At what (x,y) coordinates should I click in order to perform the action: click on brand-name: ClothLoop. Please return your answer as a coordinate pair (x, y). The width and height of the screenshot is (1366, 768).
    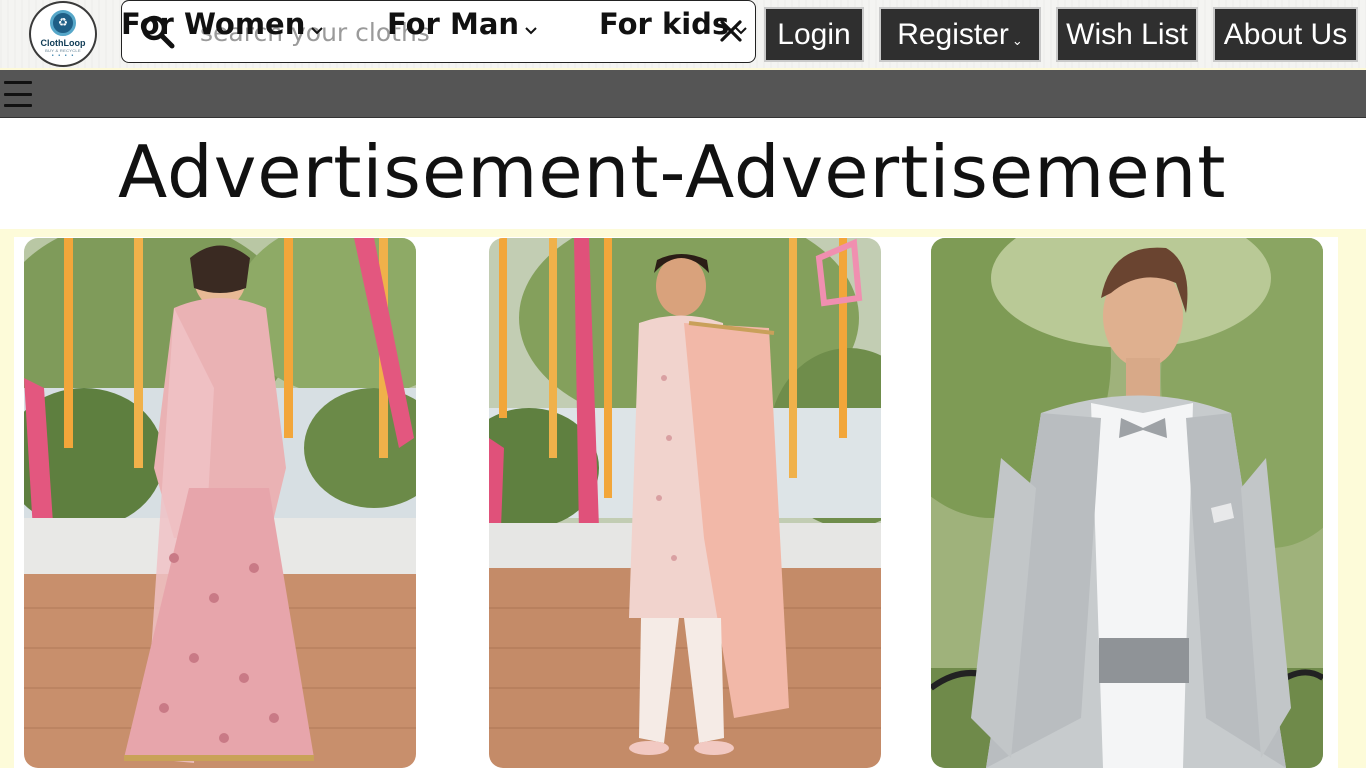
    Looking at the image, I should click on (63, 42).